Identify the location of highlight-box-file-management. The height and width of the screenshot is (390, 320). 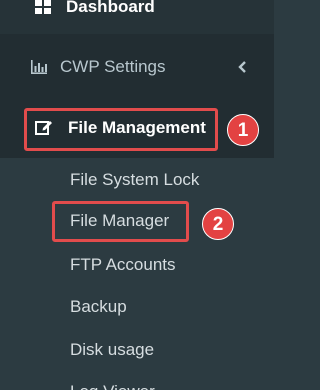
(121, 129).